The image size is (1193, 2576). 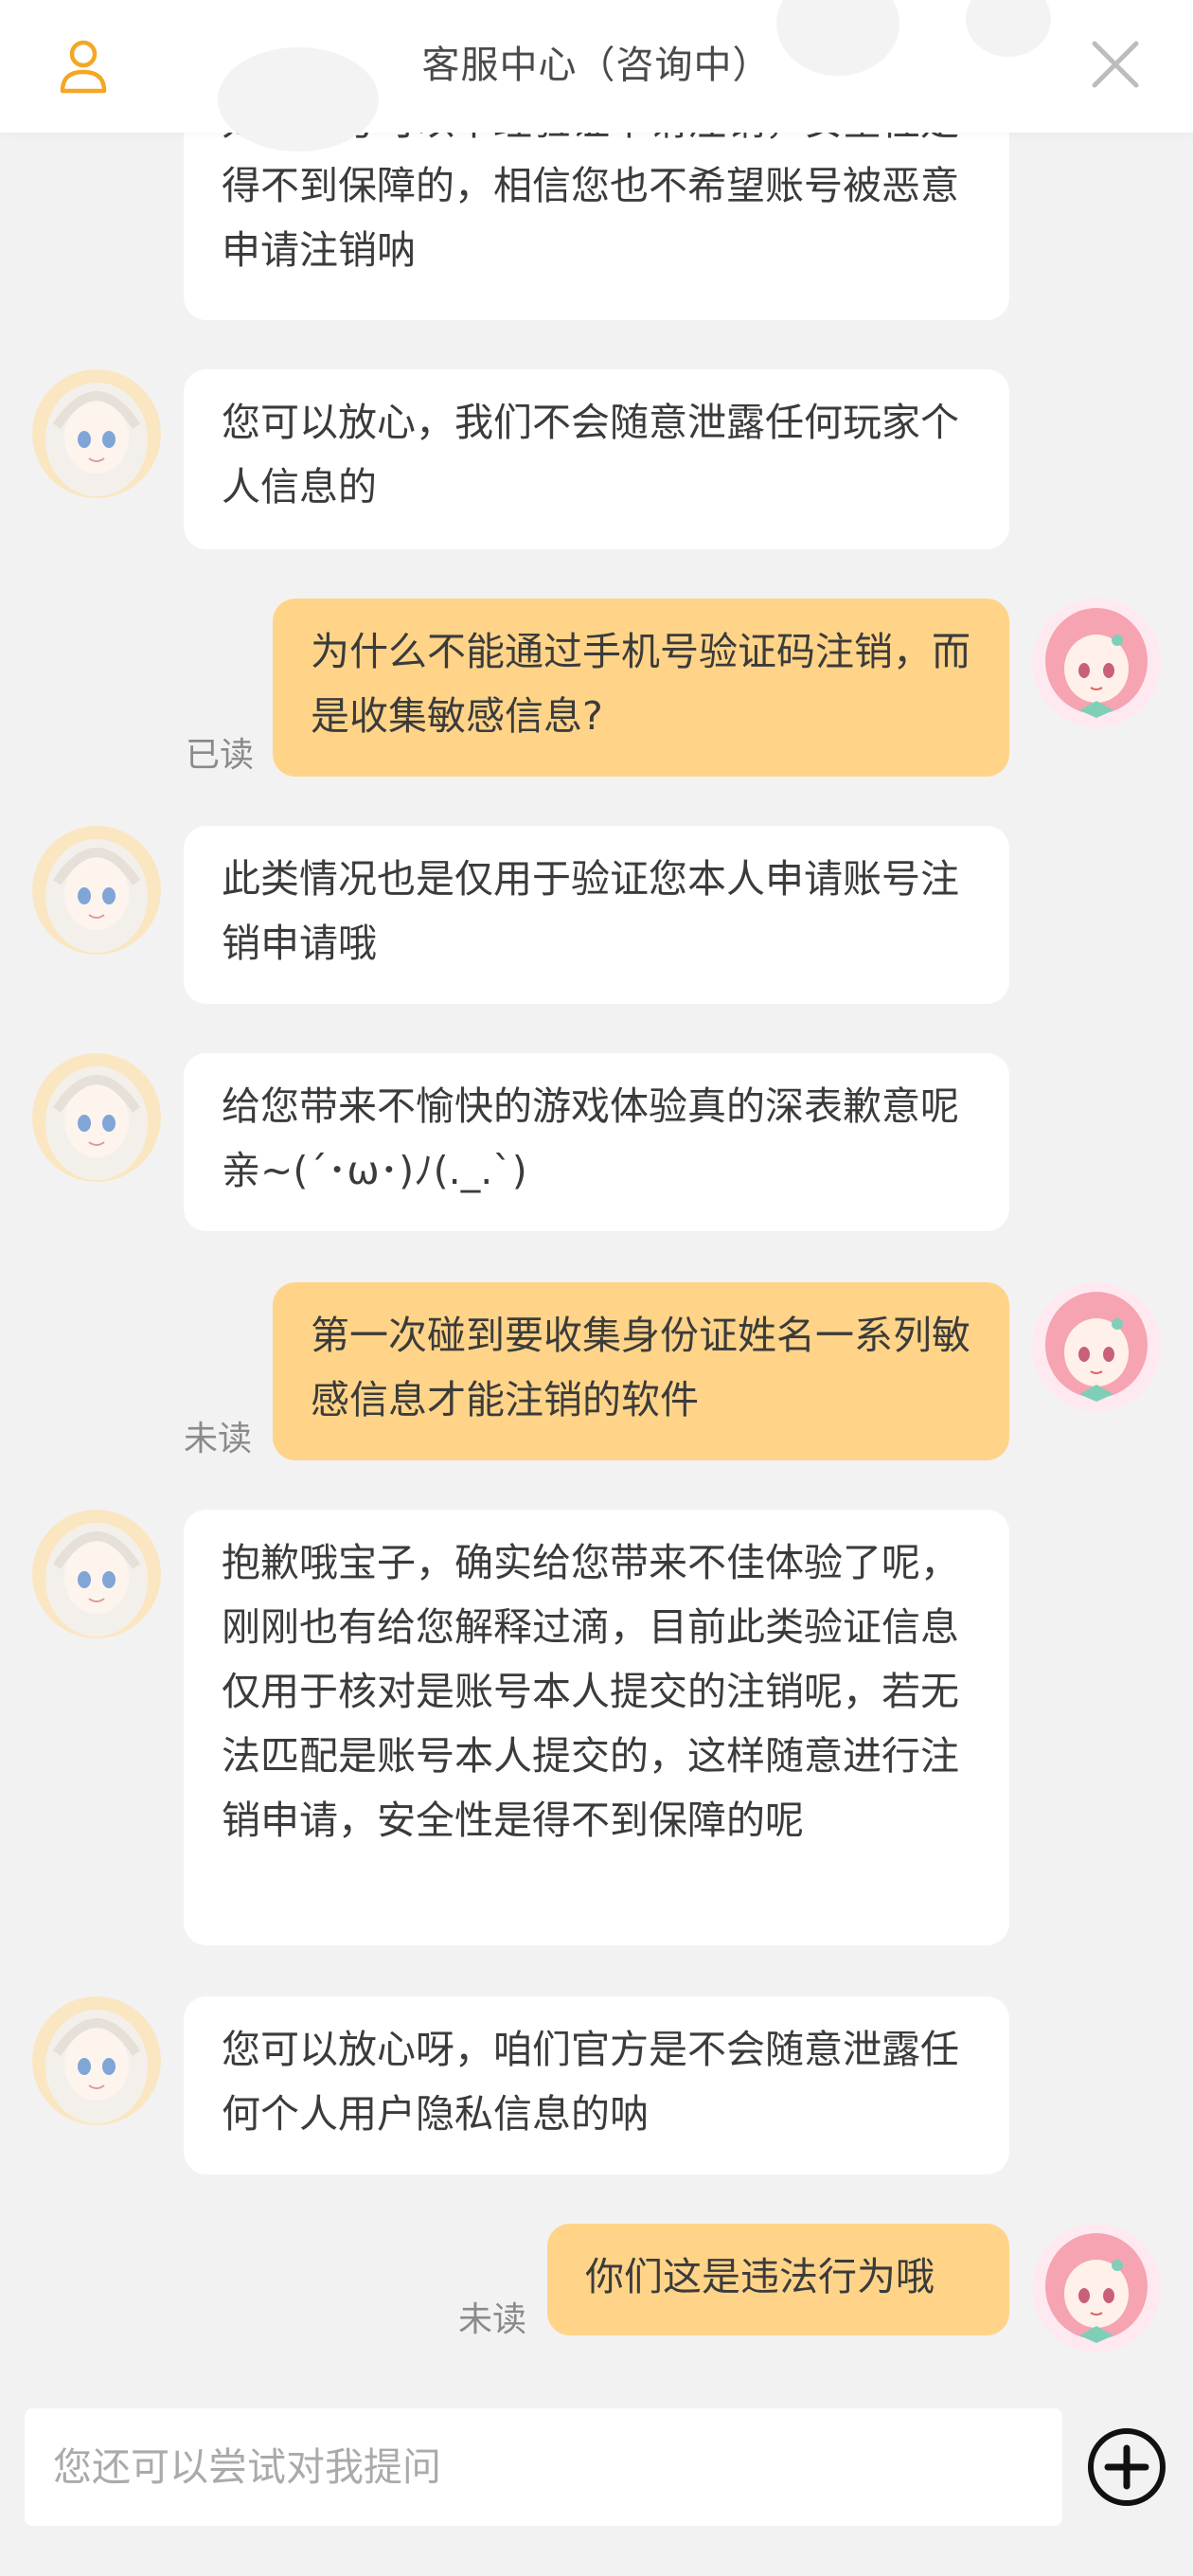 What do you see at coordinates (641, 688) in the screenshot?
I see `user-message: 为什么不能通过手机号验证码注销，而是收集敏感信息?` at bounding box center [641, 688].